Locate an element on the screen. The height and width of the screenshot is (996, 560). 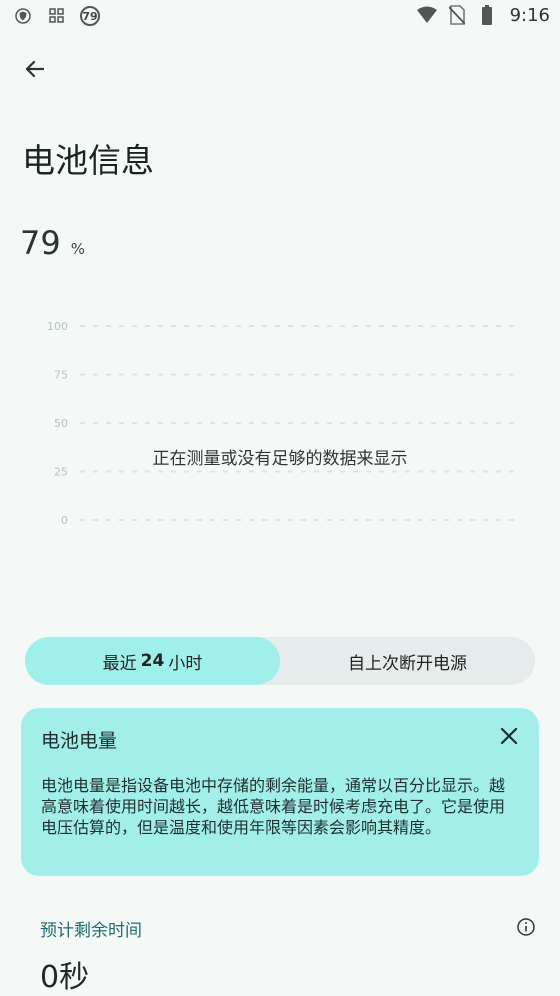
no-sim-icon is located at coordinates (457, 15).